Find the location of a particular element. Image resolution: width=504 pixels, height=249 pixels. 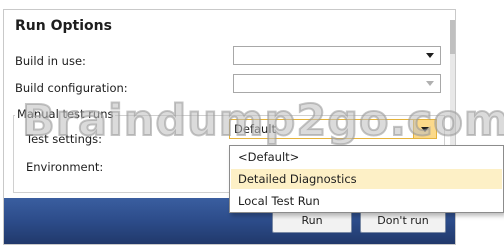

build-in-use-label: Build in use: is located at coordinates (50, 61).